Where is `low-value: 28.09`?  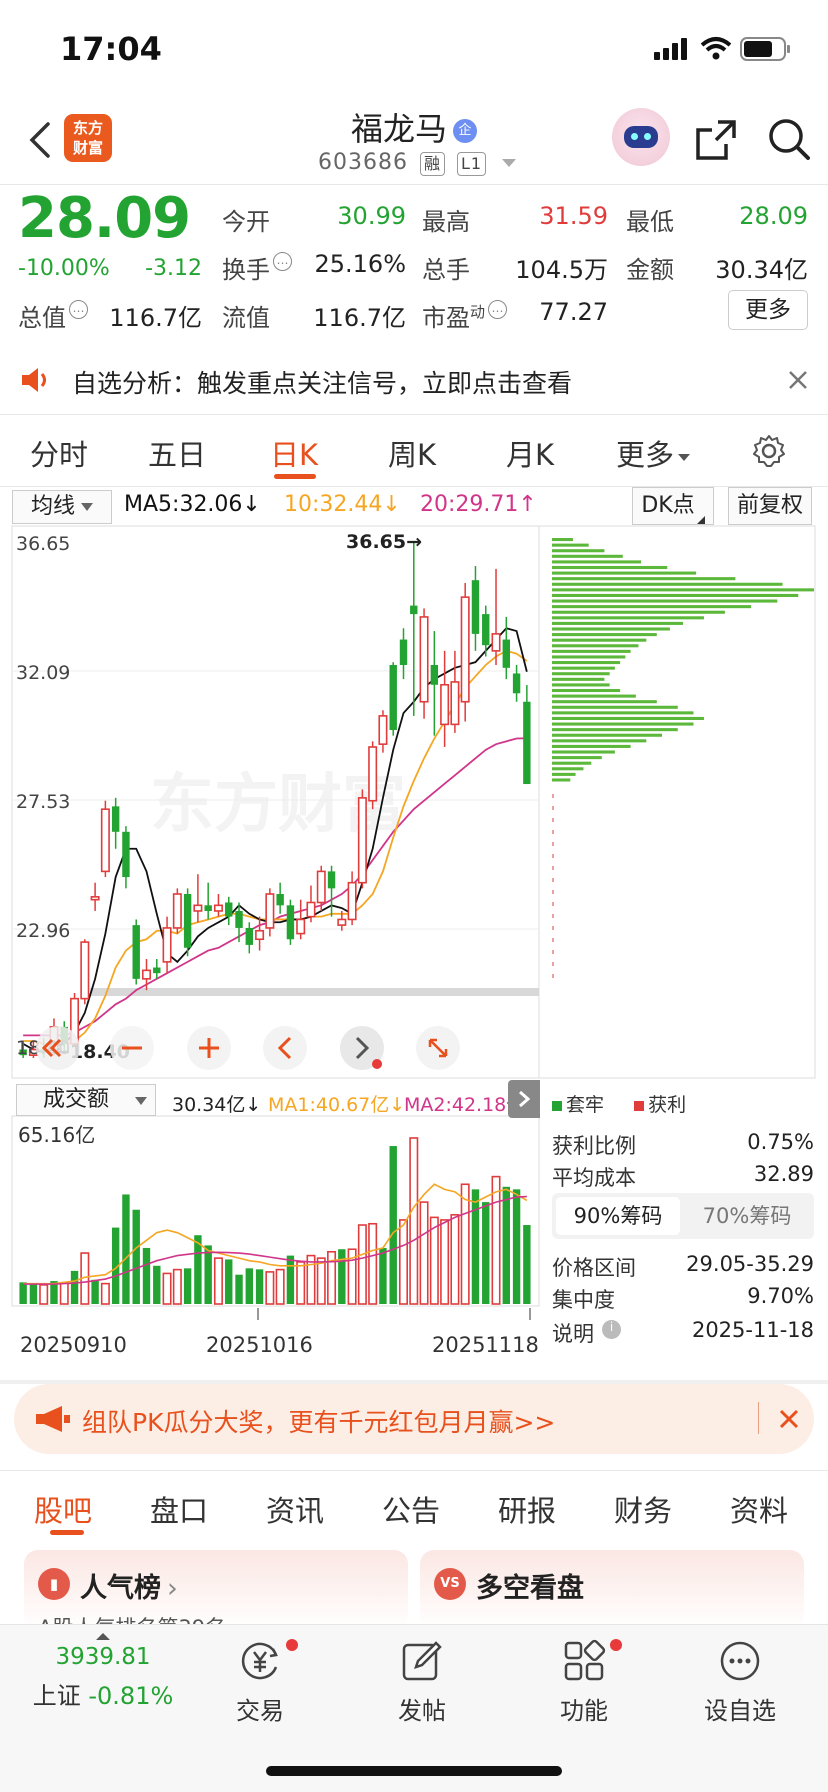
low-value: 28.09 is located at coordinates (773, 216).